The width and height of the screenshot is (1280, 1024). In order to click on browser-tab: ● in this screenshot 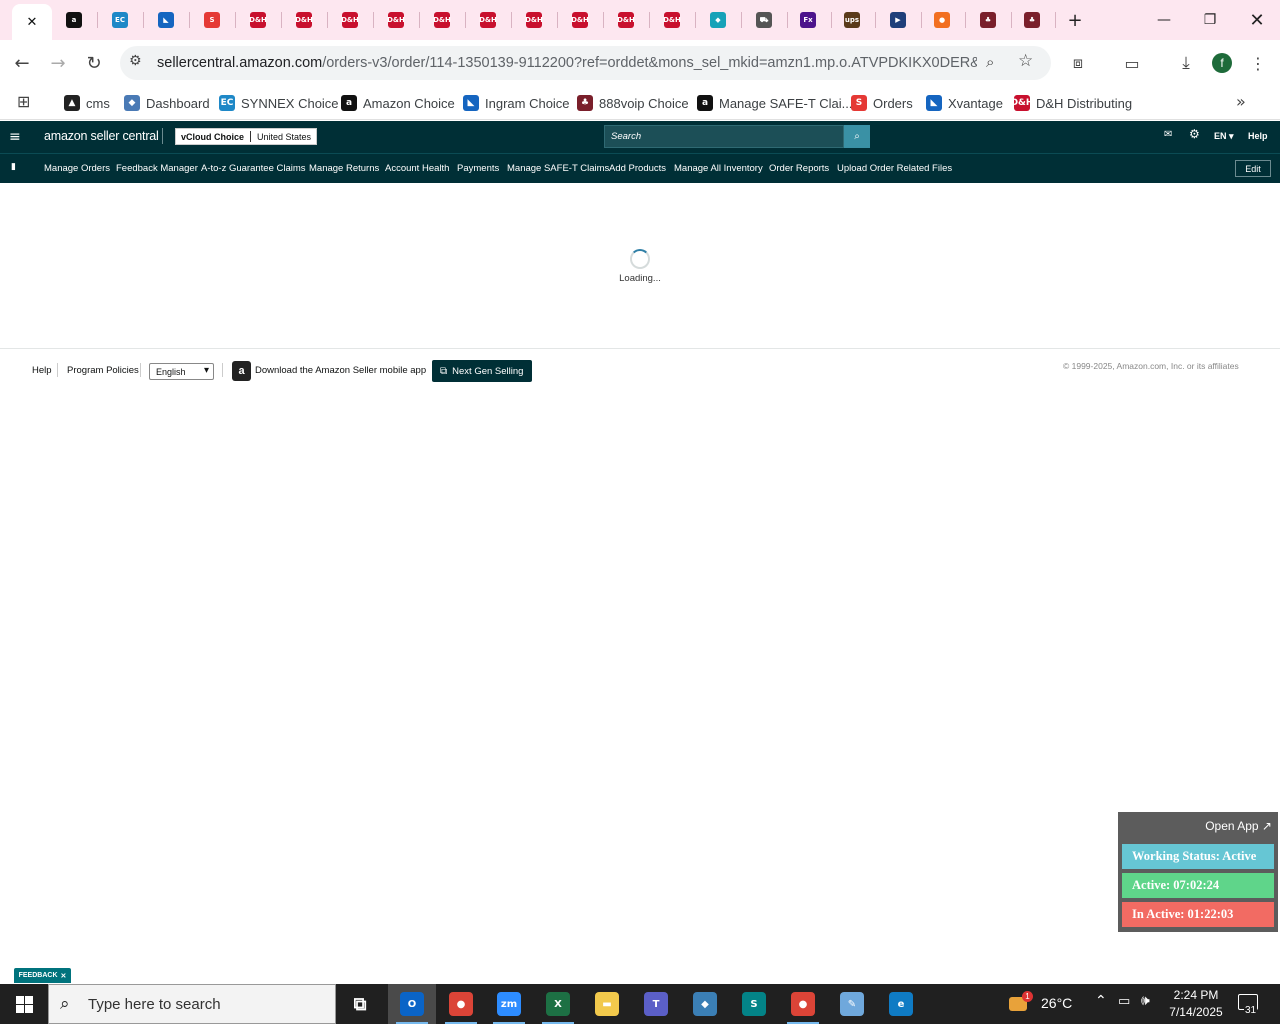, I will do `click(942, 20)`.